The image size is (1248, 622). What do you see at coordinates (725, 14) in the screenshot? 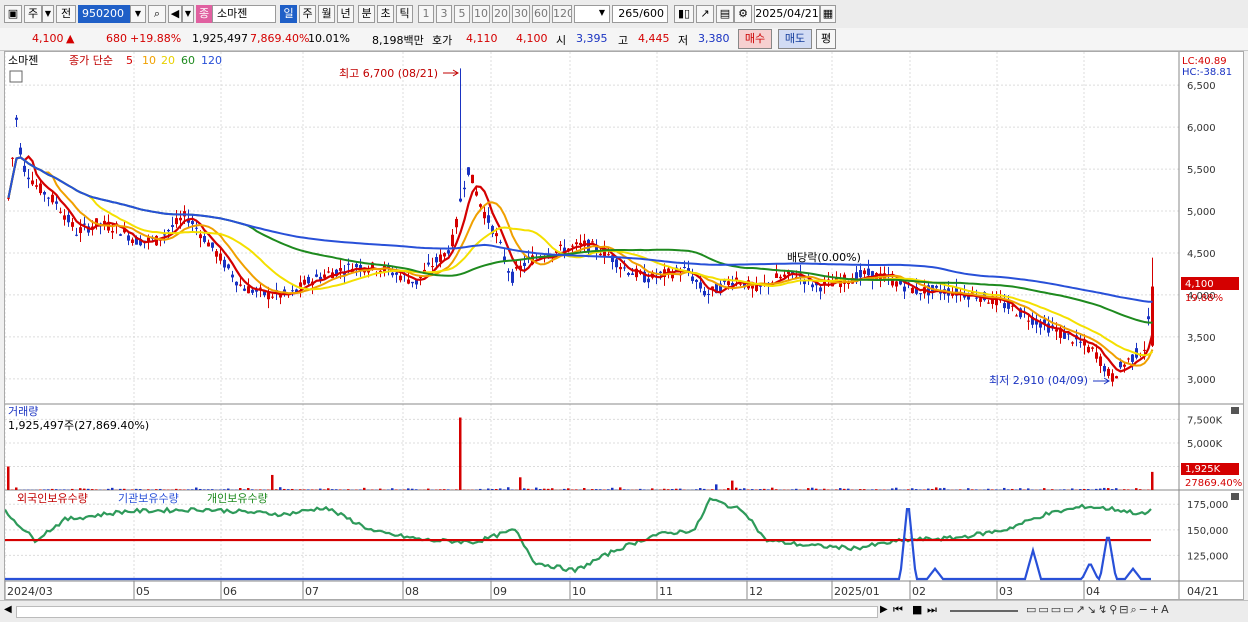
I see `save-icon: ▤` at bounding box center [725, 14].